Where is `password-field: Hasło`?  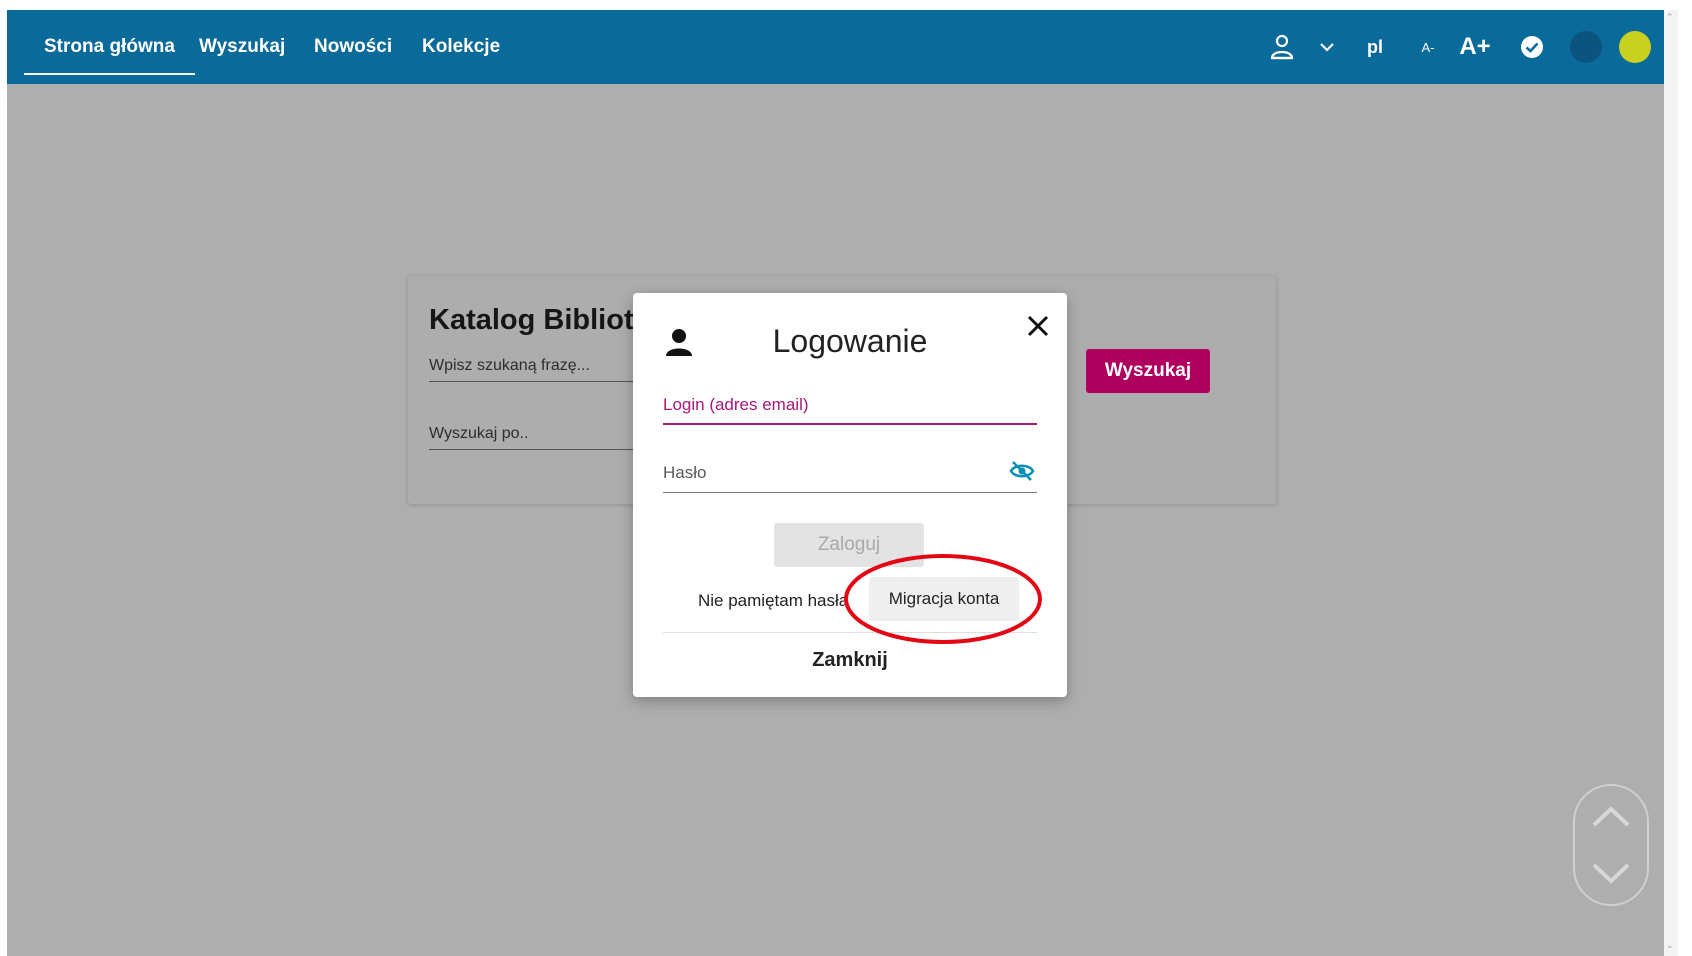 password-field: Hasło is located at coordinates (850, 475).